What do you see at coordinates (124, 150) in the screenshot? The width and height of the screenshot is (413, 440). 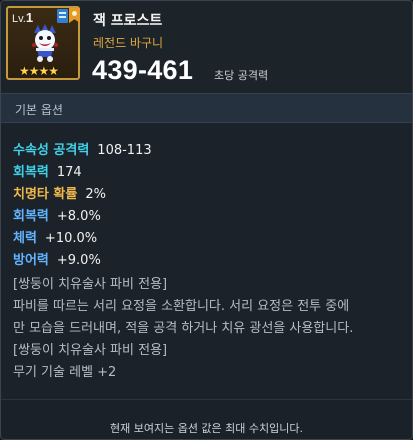 I see `option-value: 108-113` at bounding box center [124, 150].